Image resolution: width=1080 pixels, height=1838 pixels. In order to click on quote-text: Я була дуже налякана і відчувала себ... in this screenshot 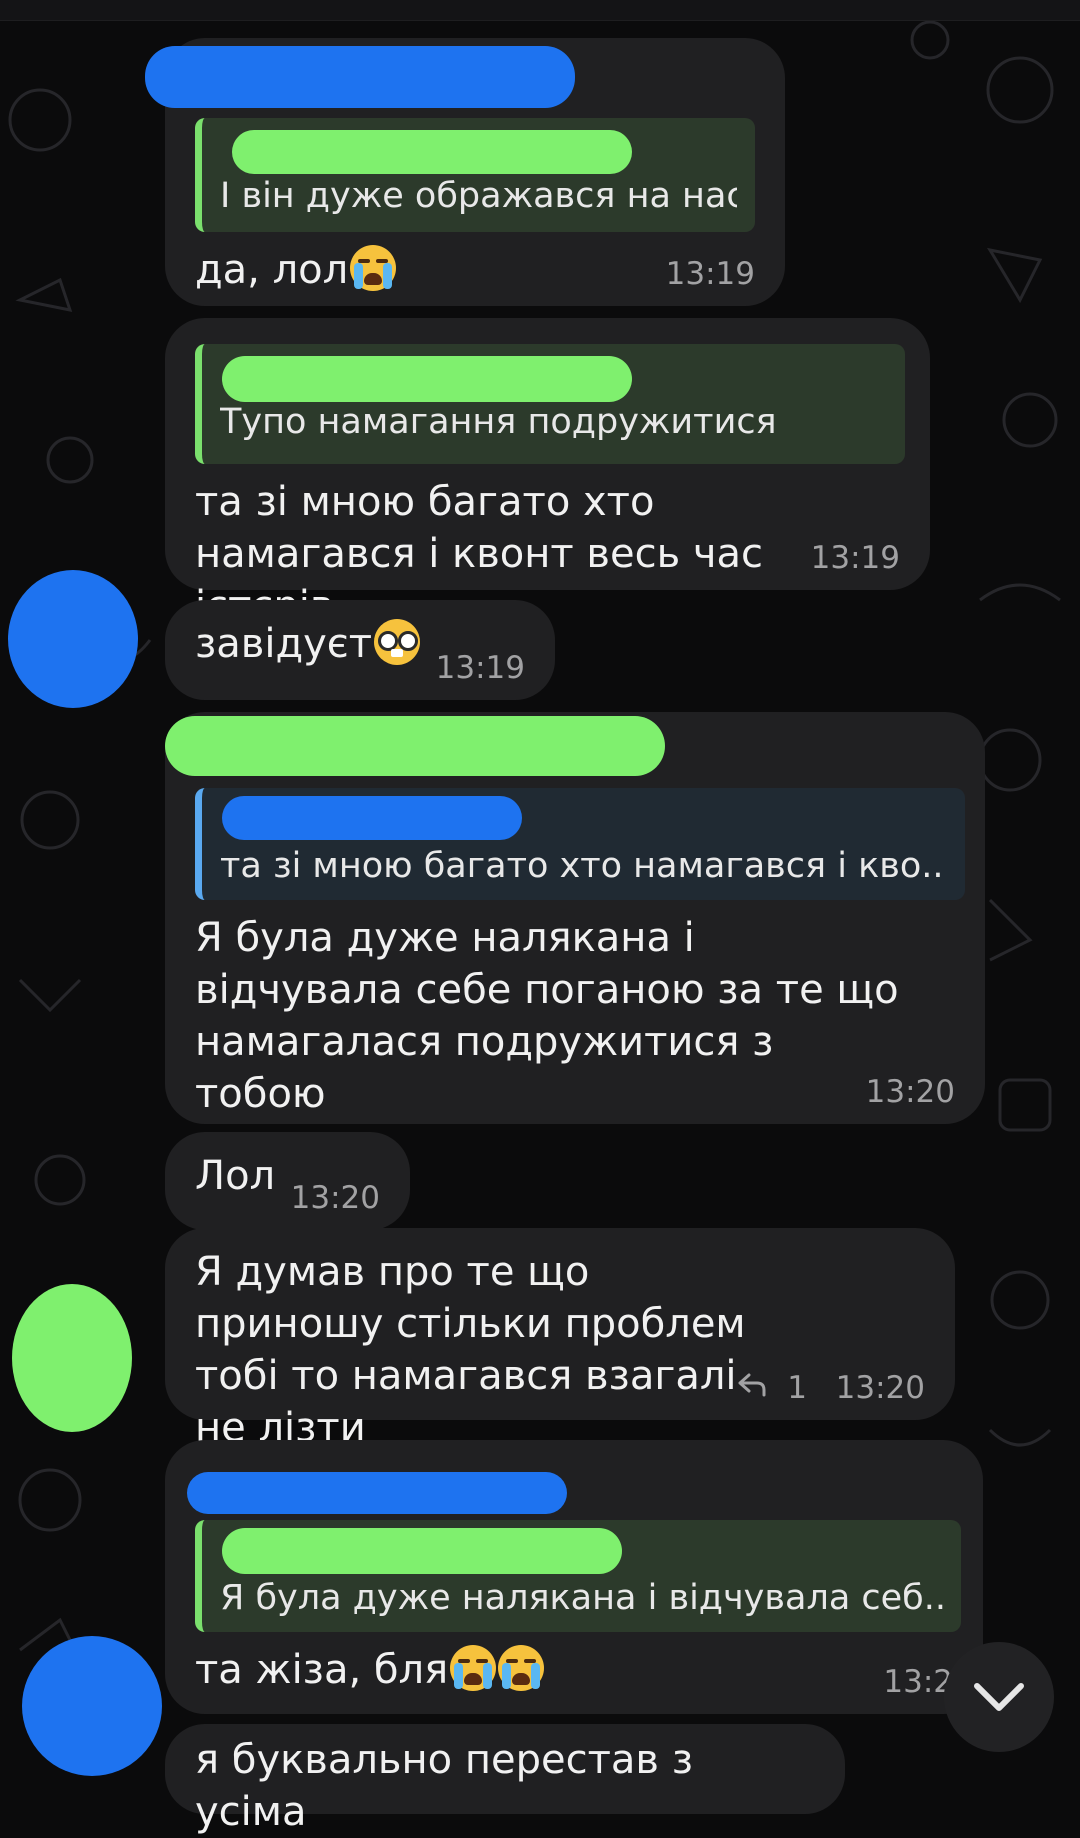, I will do `click(581, 1598)`.